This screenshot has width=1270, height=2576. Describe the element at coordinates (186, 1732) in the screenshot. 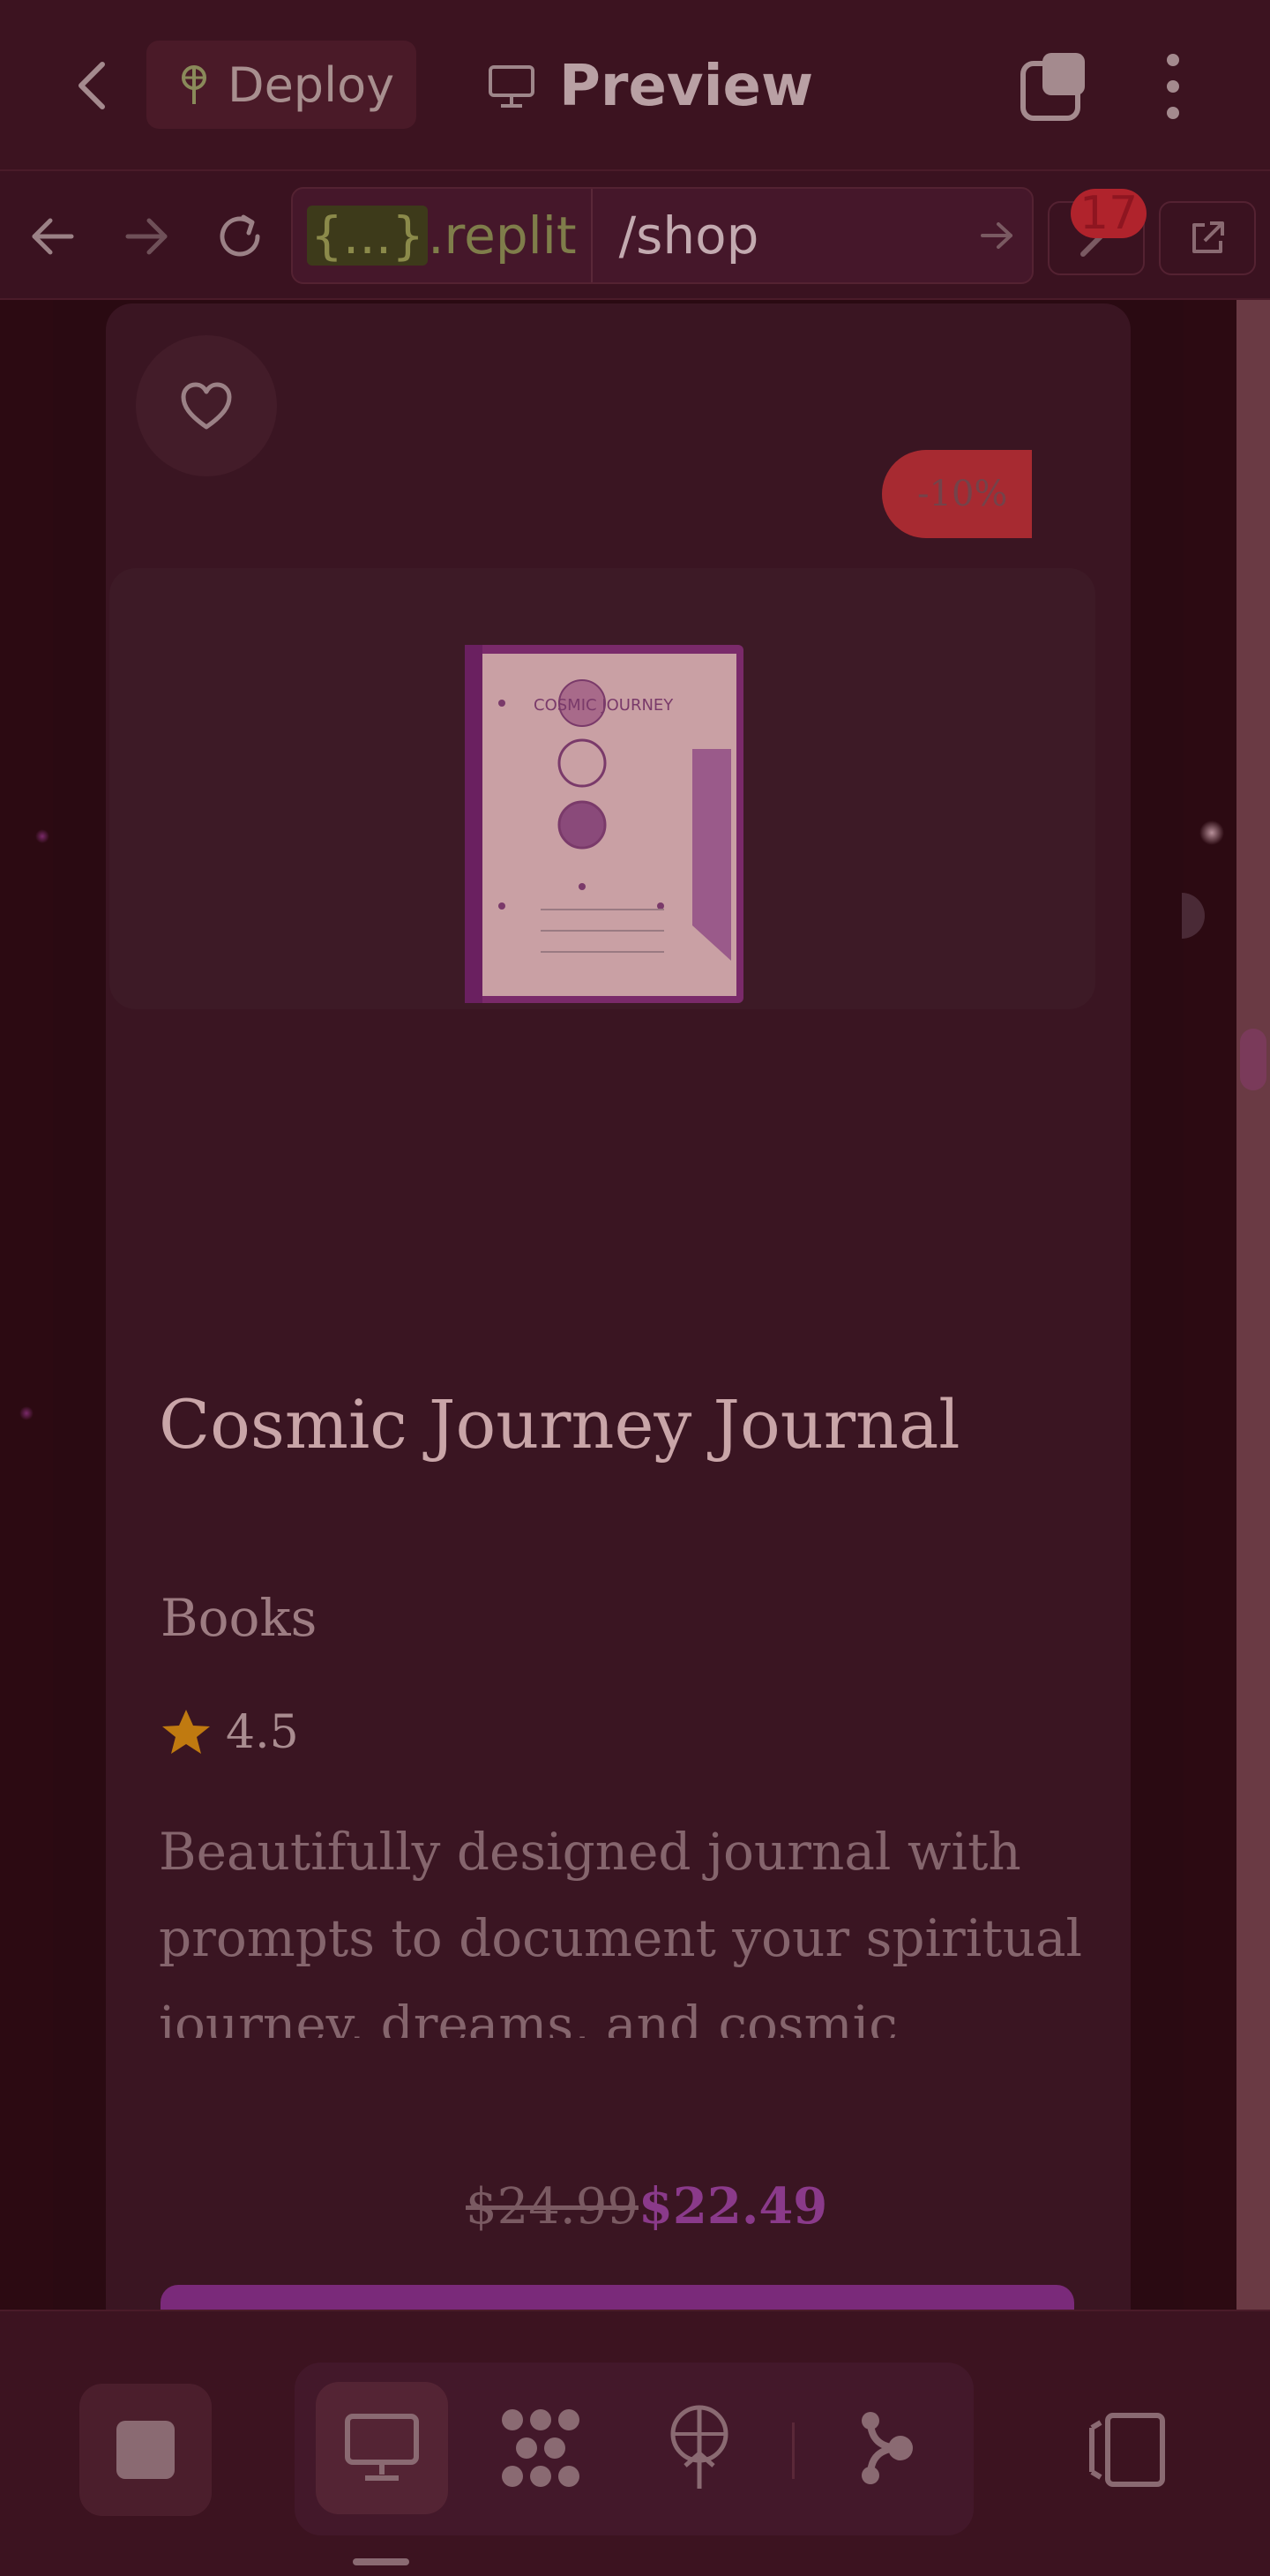

I see `star-icon` at that location.